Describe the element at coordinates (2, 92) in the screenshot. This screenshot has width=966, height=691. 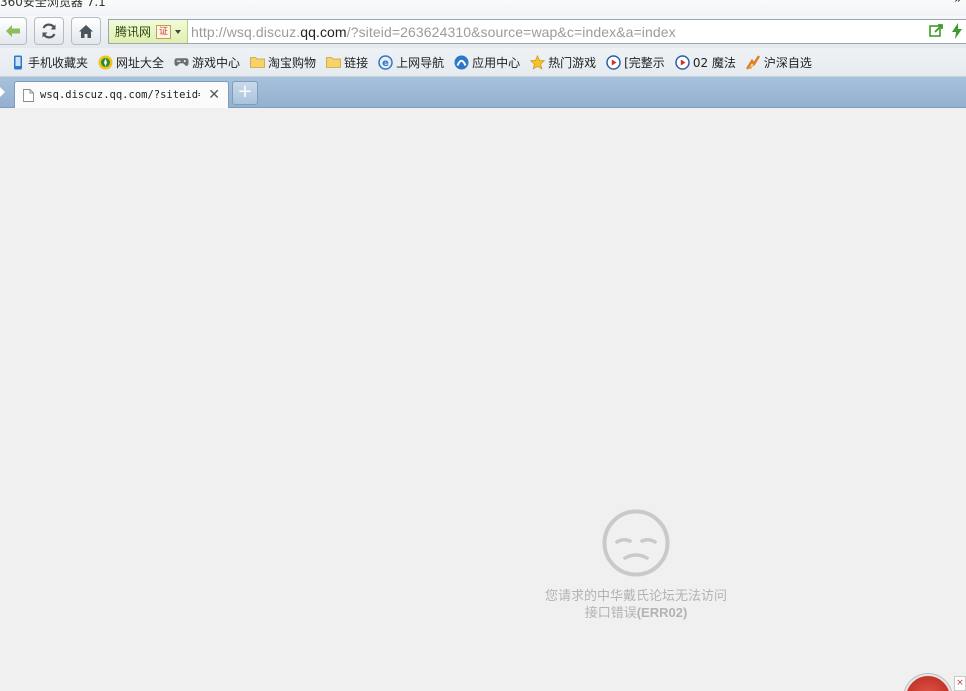
I see `tab-scroll-left-icon` at that location.